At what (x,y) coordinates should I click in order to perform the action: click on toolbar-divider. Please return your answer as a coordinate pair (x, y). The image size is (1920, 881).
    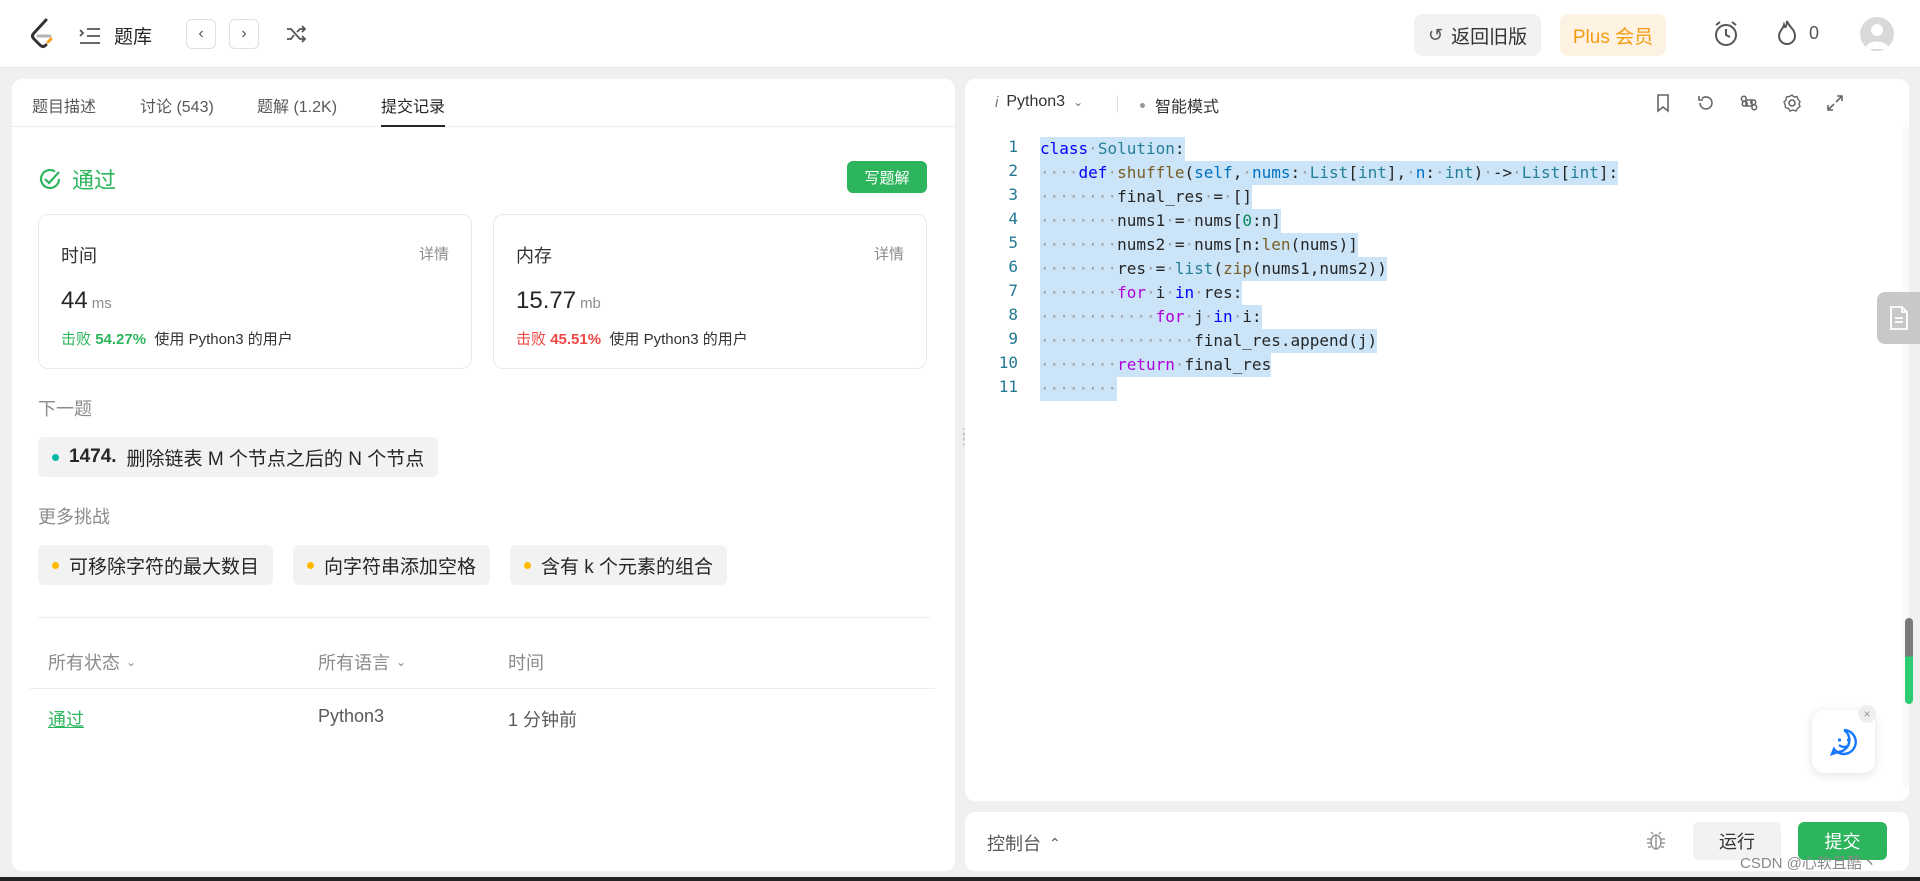
    Looking at the image, I should click on (1117, 104).